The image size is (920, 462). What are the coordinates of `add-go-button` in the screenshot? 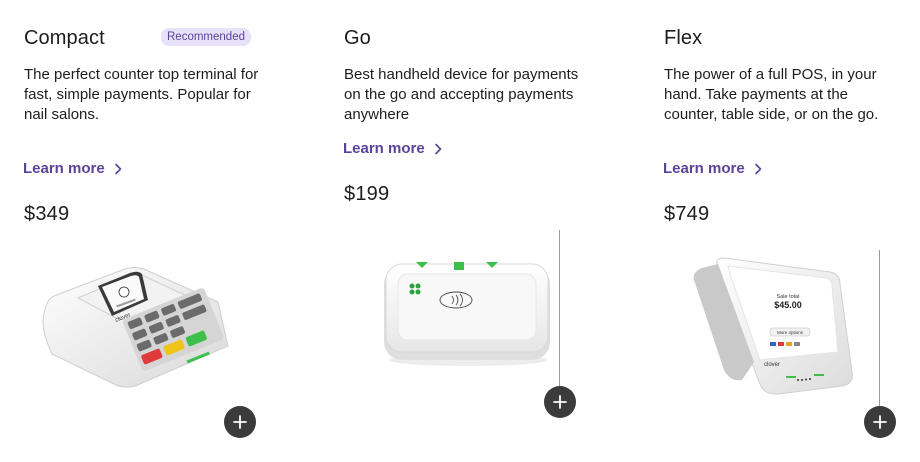 It's located at (560, 402).